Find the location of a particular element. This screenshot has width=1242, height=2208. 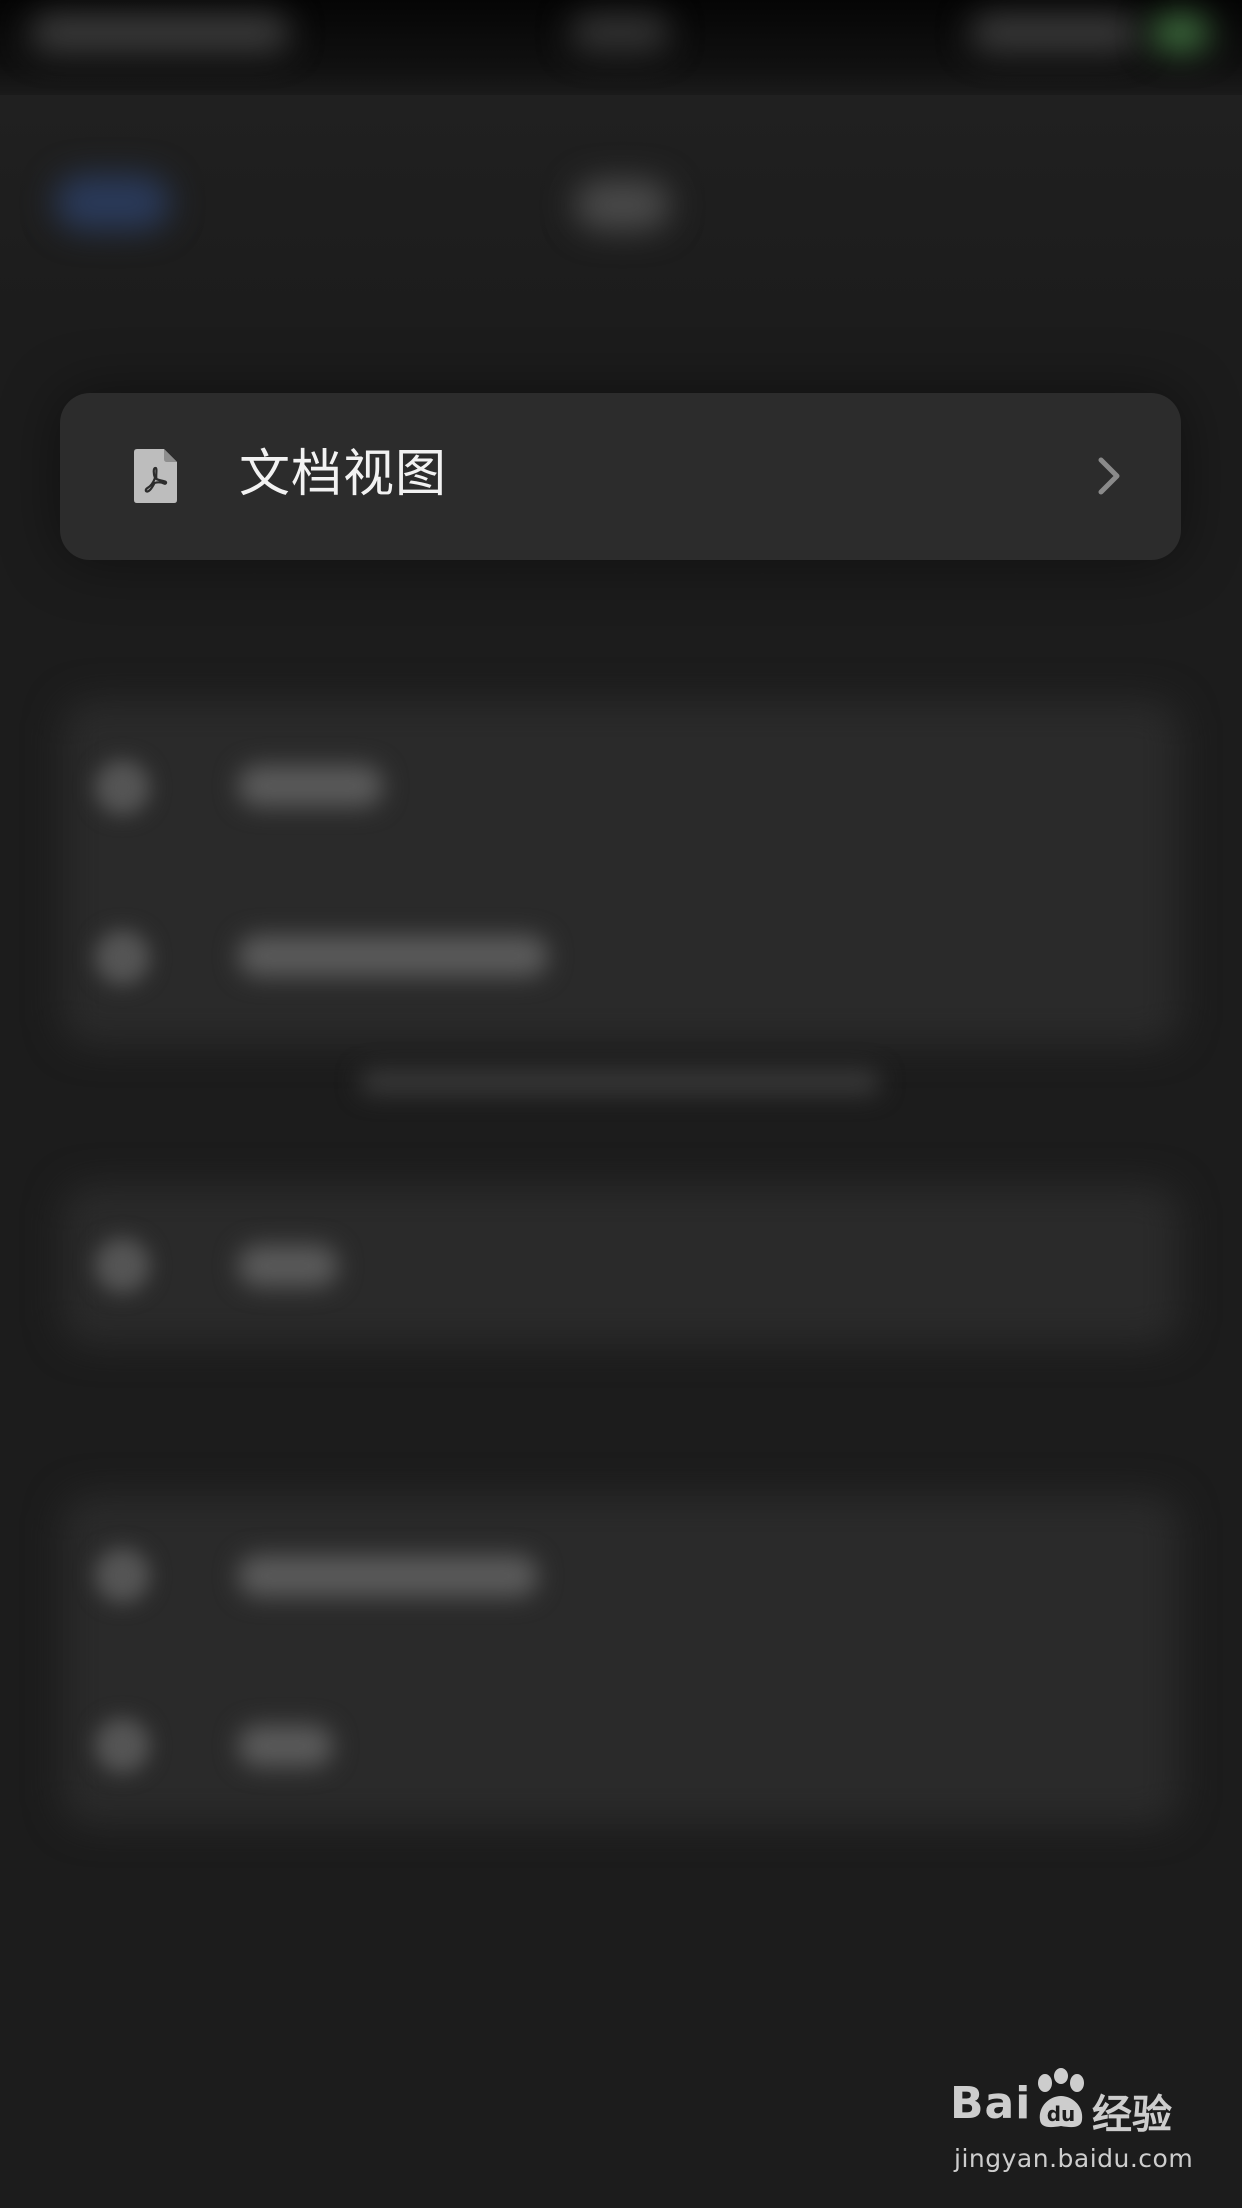

pdf-document-icon is located at coordinates (155, 476).